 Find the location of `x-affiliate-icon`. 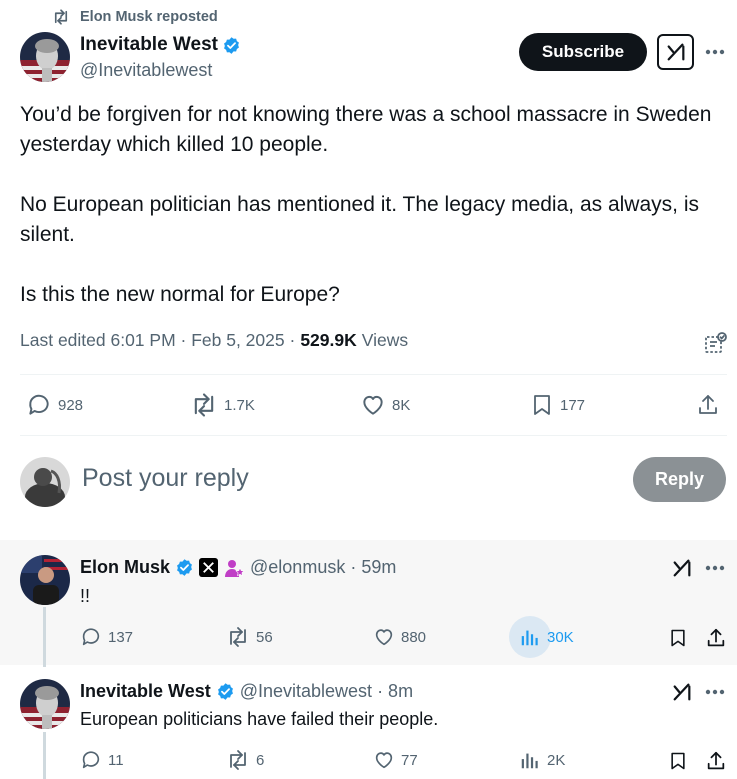

x-affiliate-icon is located at coordinates (209, 567).